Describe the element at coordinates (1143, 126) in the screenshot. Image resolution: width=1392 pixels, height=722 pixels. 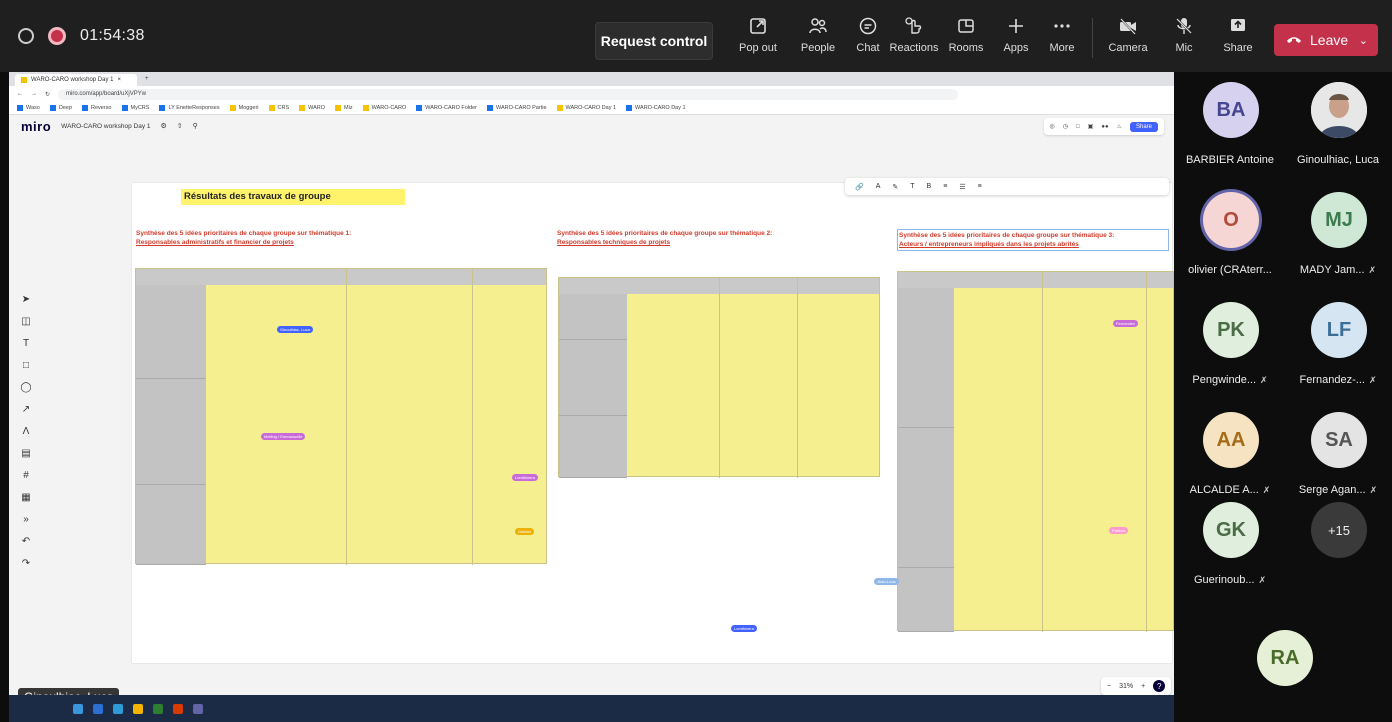
I see `miro-share-button: Share` at that location.